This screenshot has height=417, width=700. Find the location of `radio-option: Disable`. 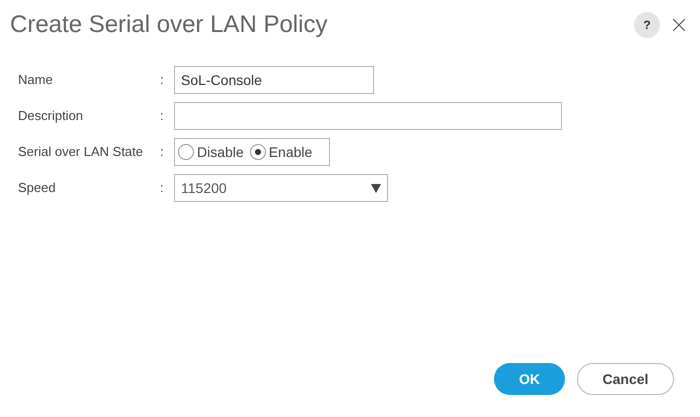

radio-option: Disable is located at coordinates (211, 152).